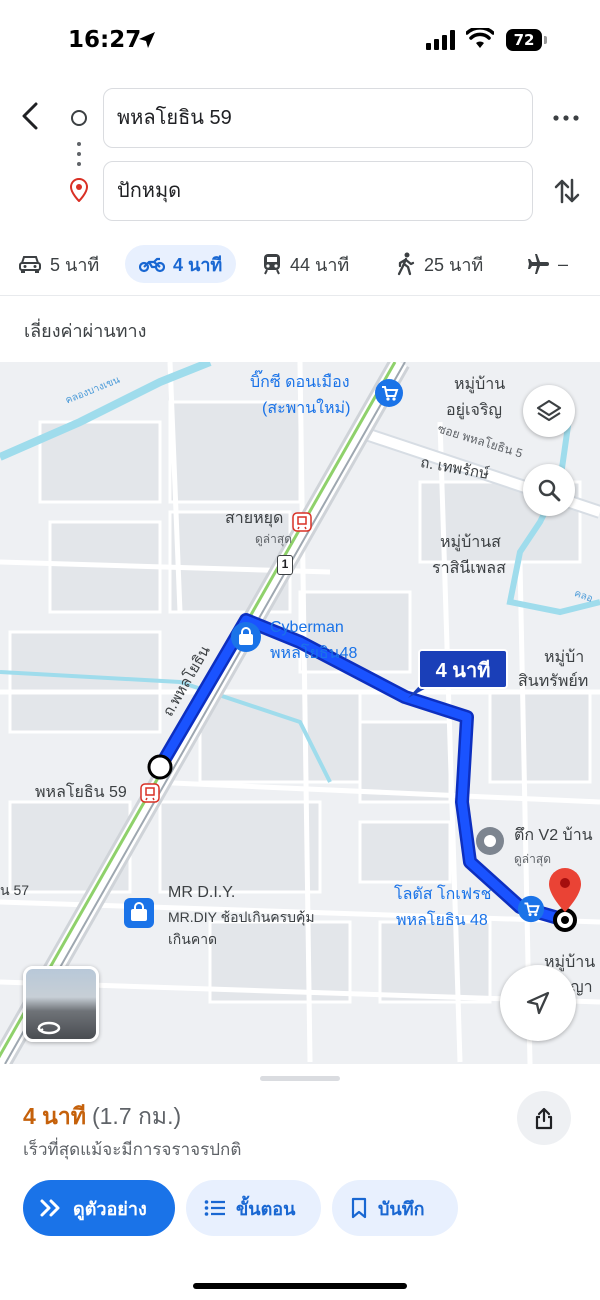 The width and height of the screenshot is (600, 1300). Describe the element at coordinates (566, 118) in the screenshot. I see `more-options-icon` at that location.